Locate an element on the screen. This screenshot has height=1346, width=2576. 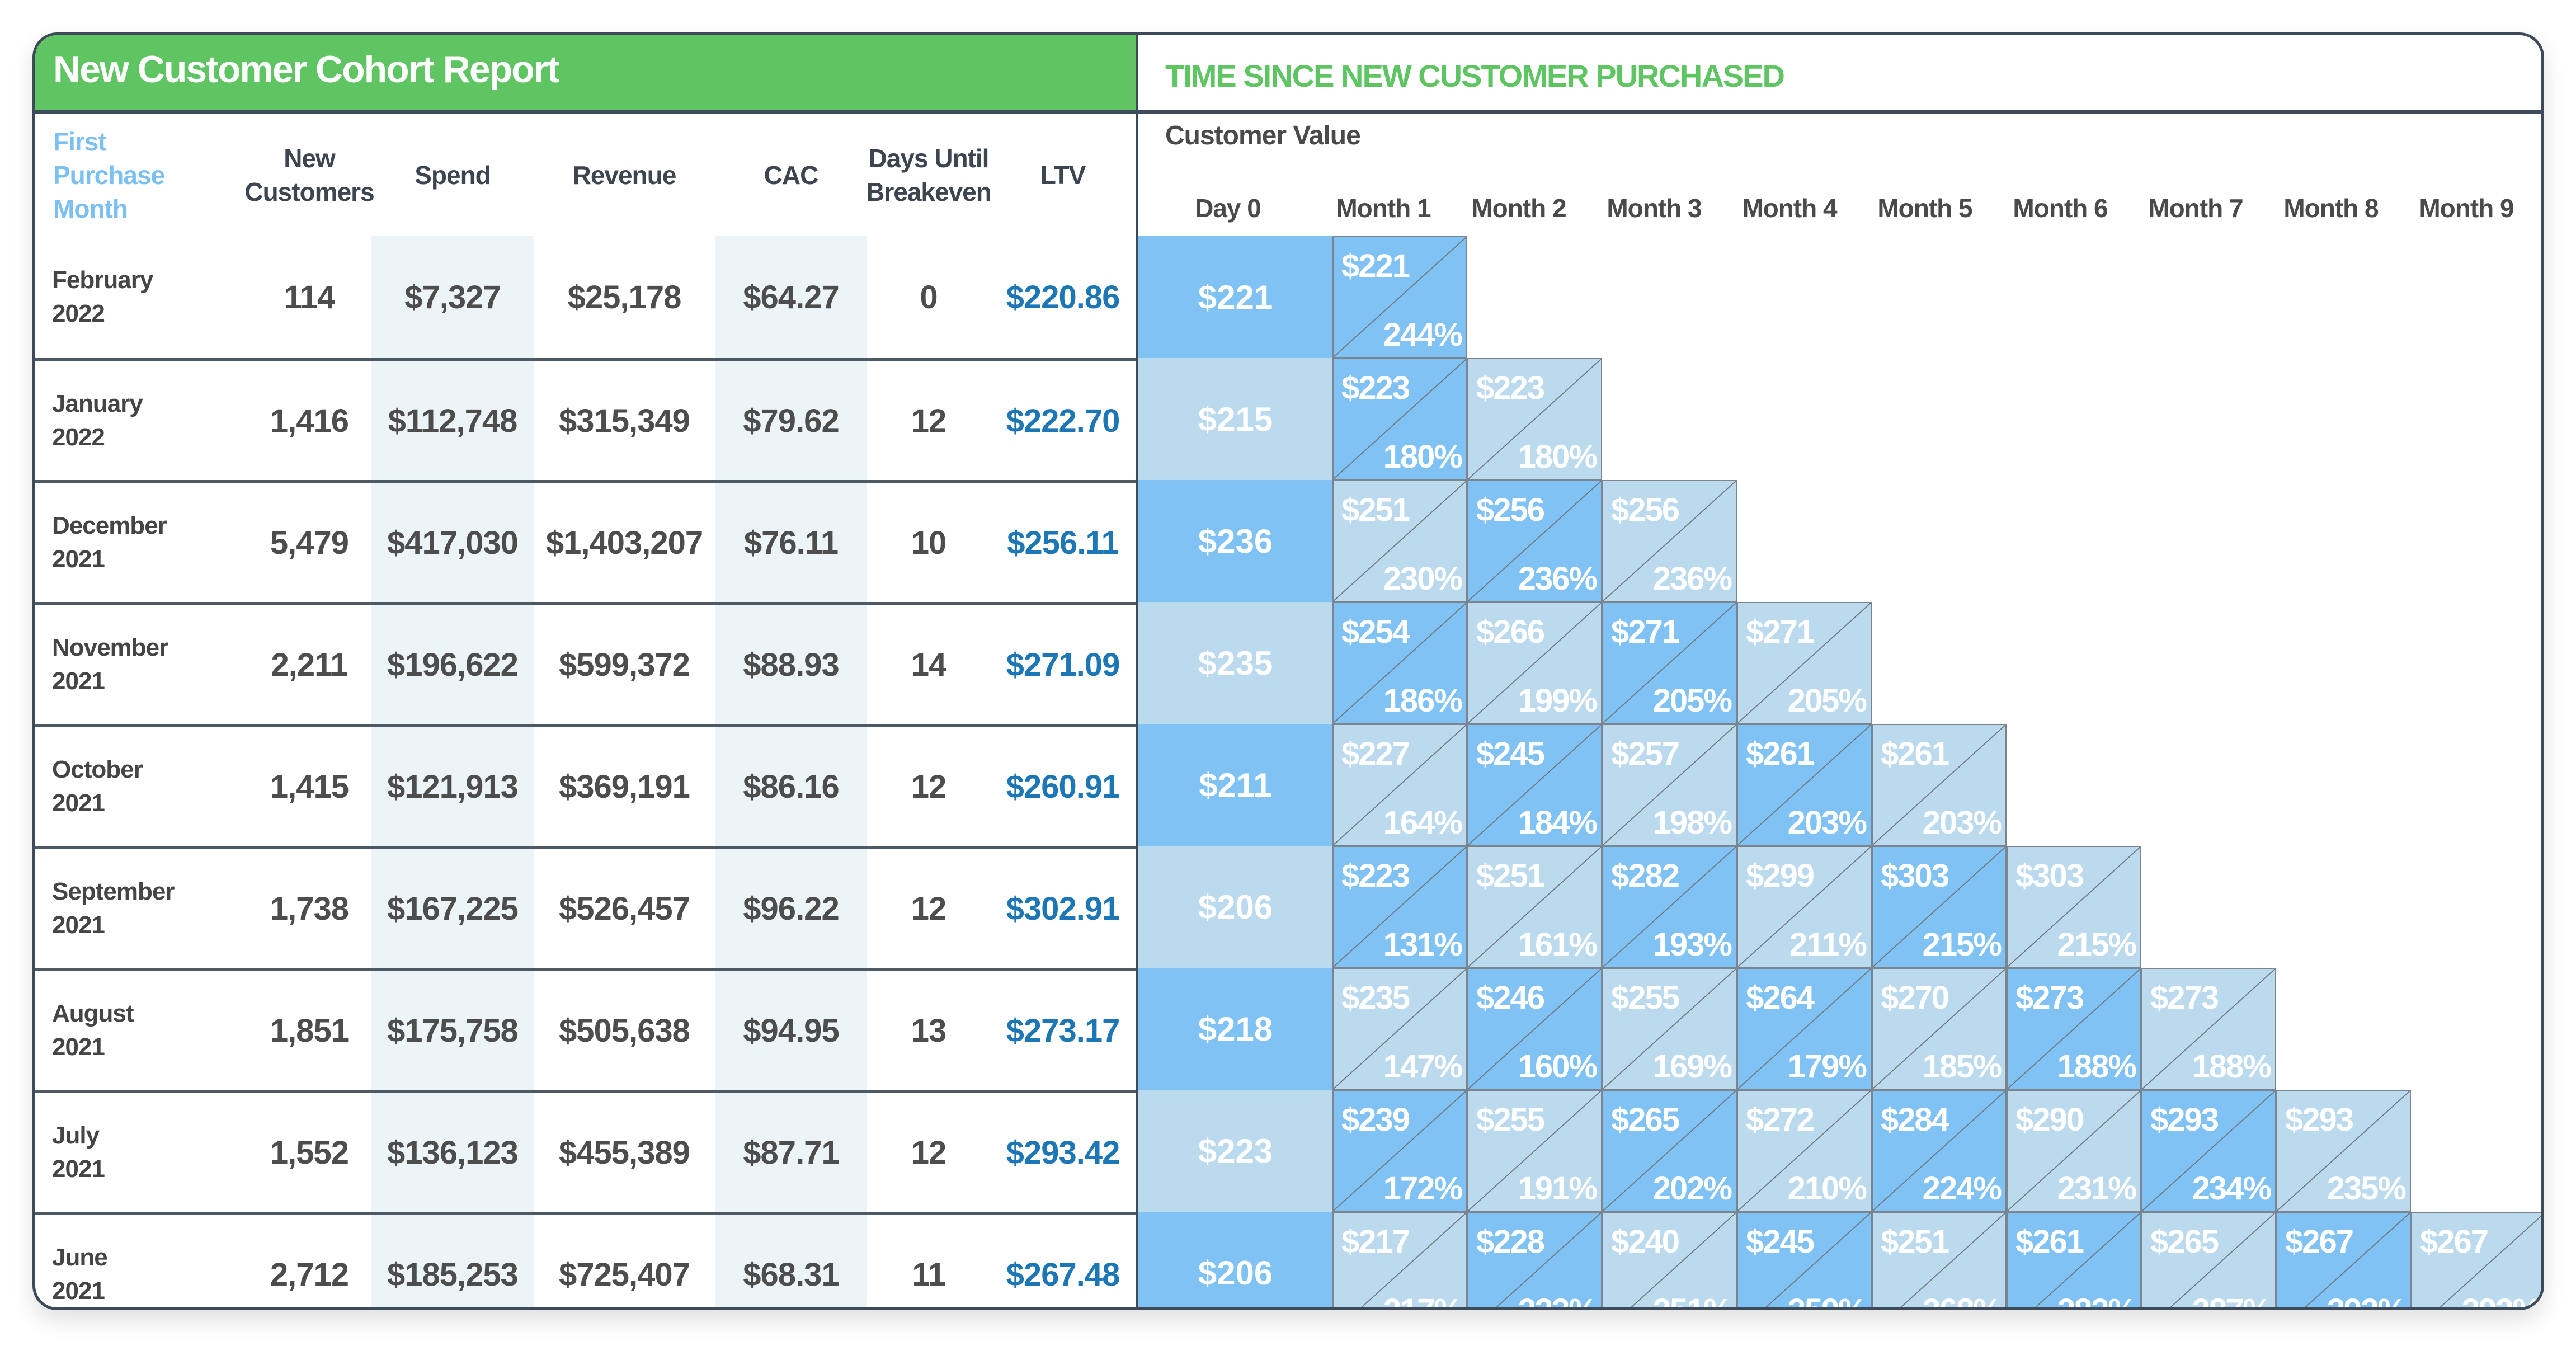
customer-value: $270 is located at coordinates (1915, 998).